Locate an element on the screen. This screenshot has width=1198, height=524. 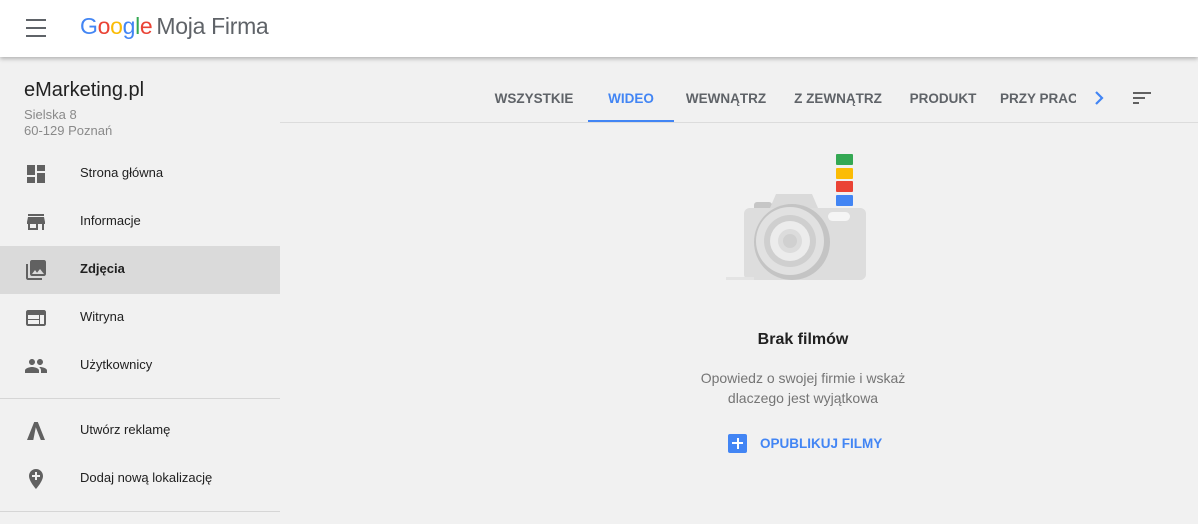
sidebar-item-home: Strona główna is located at coordinates (140, 174).